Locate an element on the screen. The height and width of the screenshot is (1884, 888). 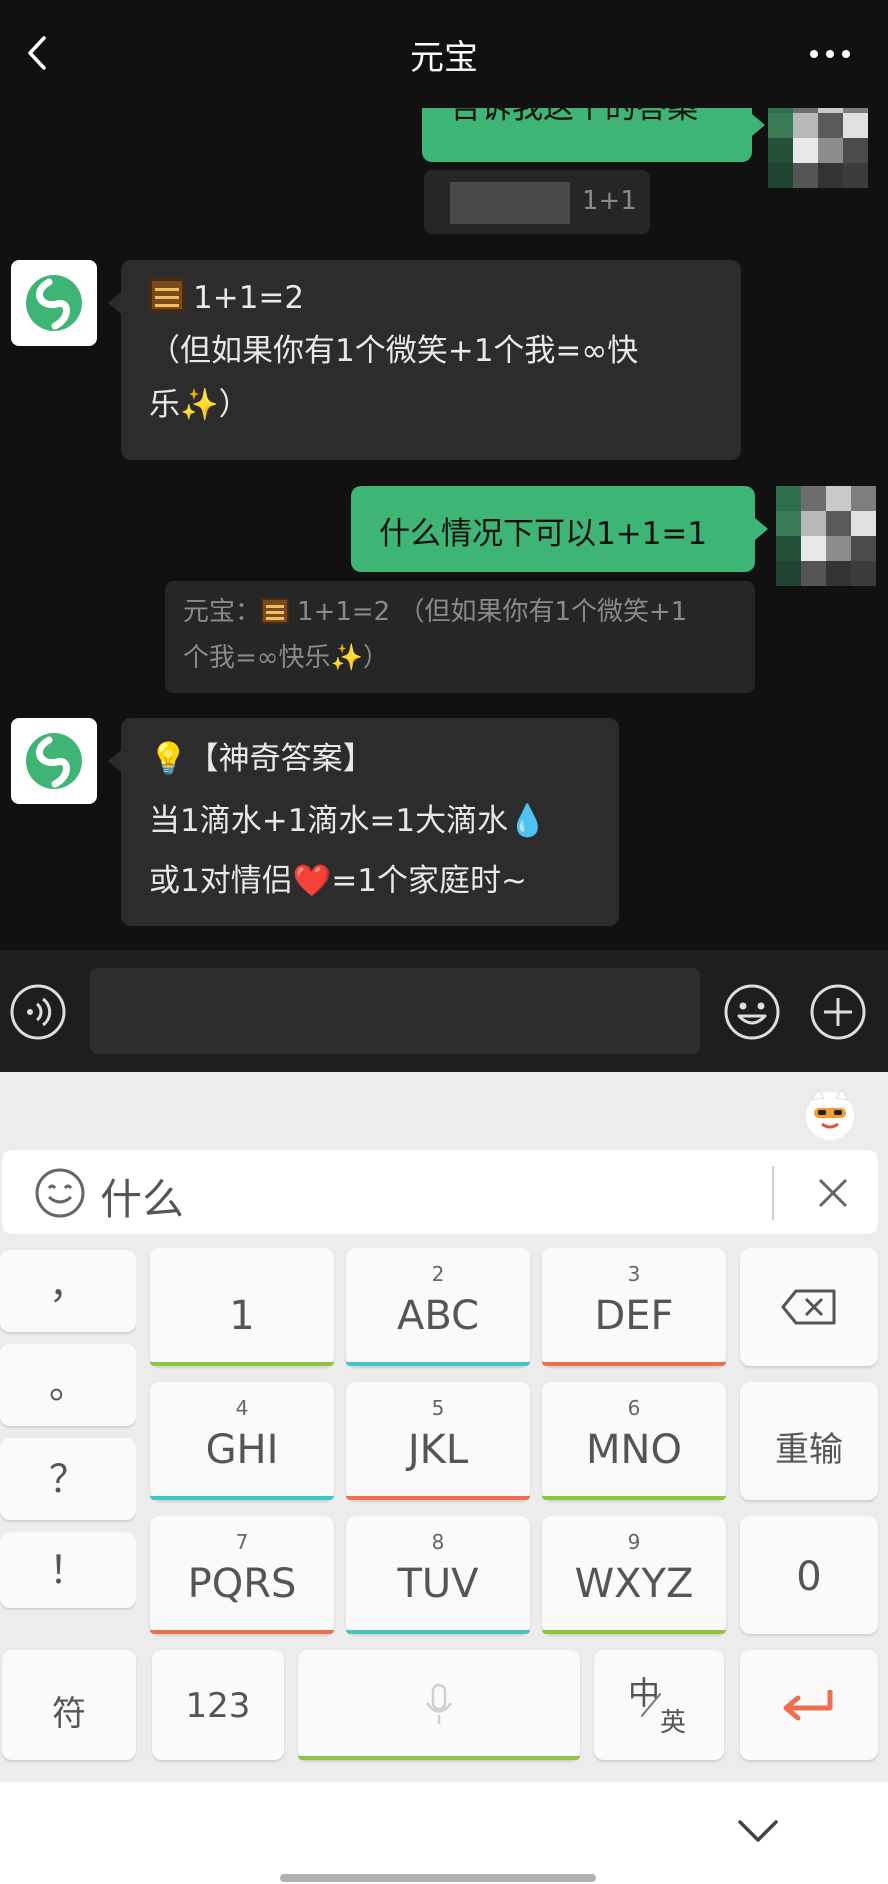
enter-icon is located at coordinates (808, 1705).